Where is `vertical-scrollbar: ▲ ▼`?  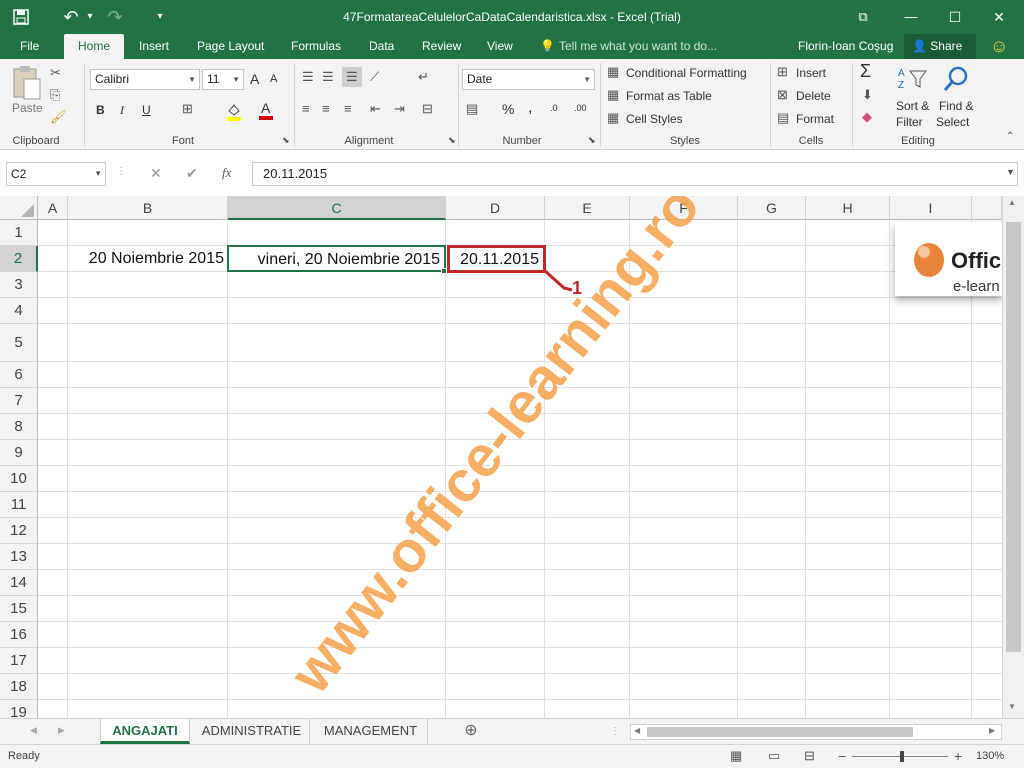 vertical-scrollbar: ▲ ▼ is located at coordinates (1013, 457).